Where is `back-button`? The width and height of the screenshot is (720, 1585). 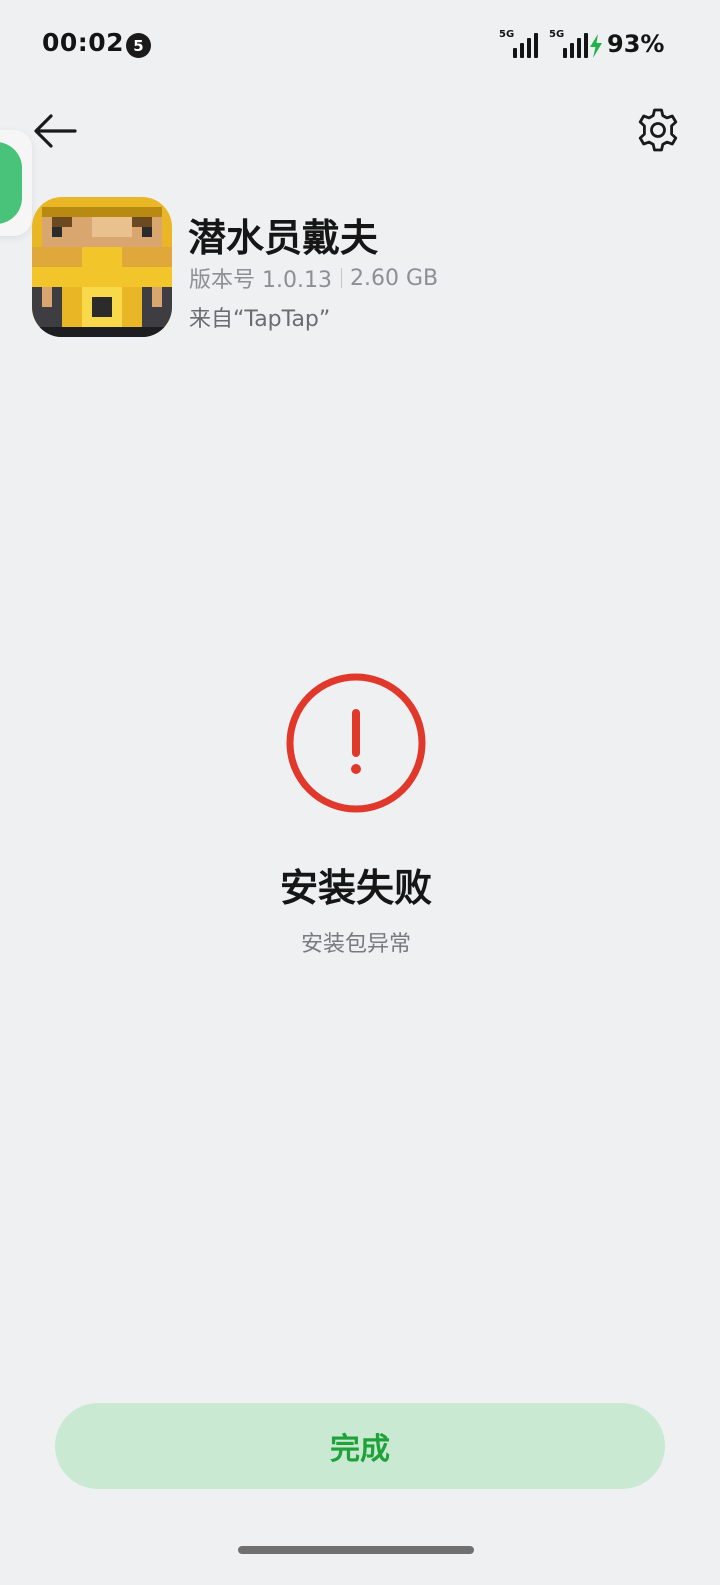 back-button is located at coordinates (55, 131).